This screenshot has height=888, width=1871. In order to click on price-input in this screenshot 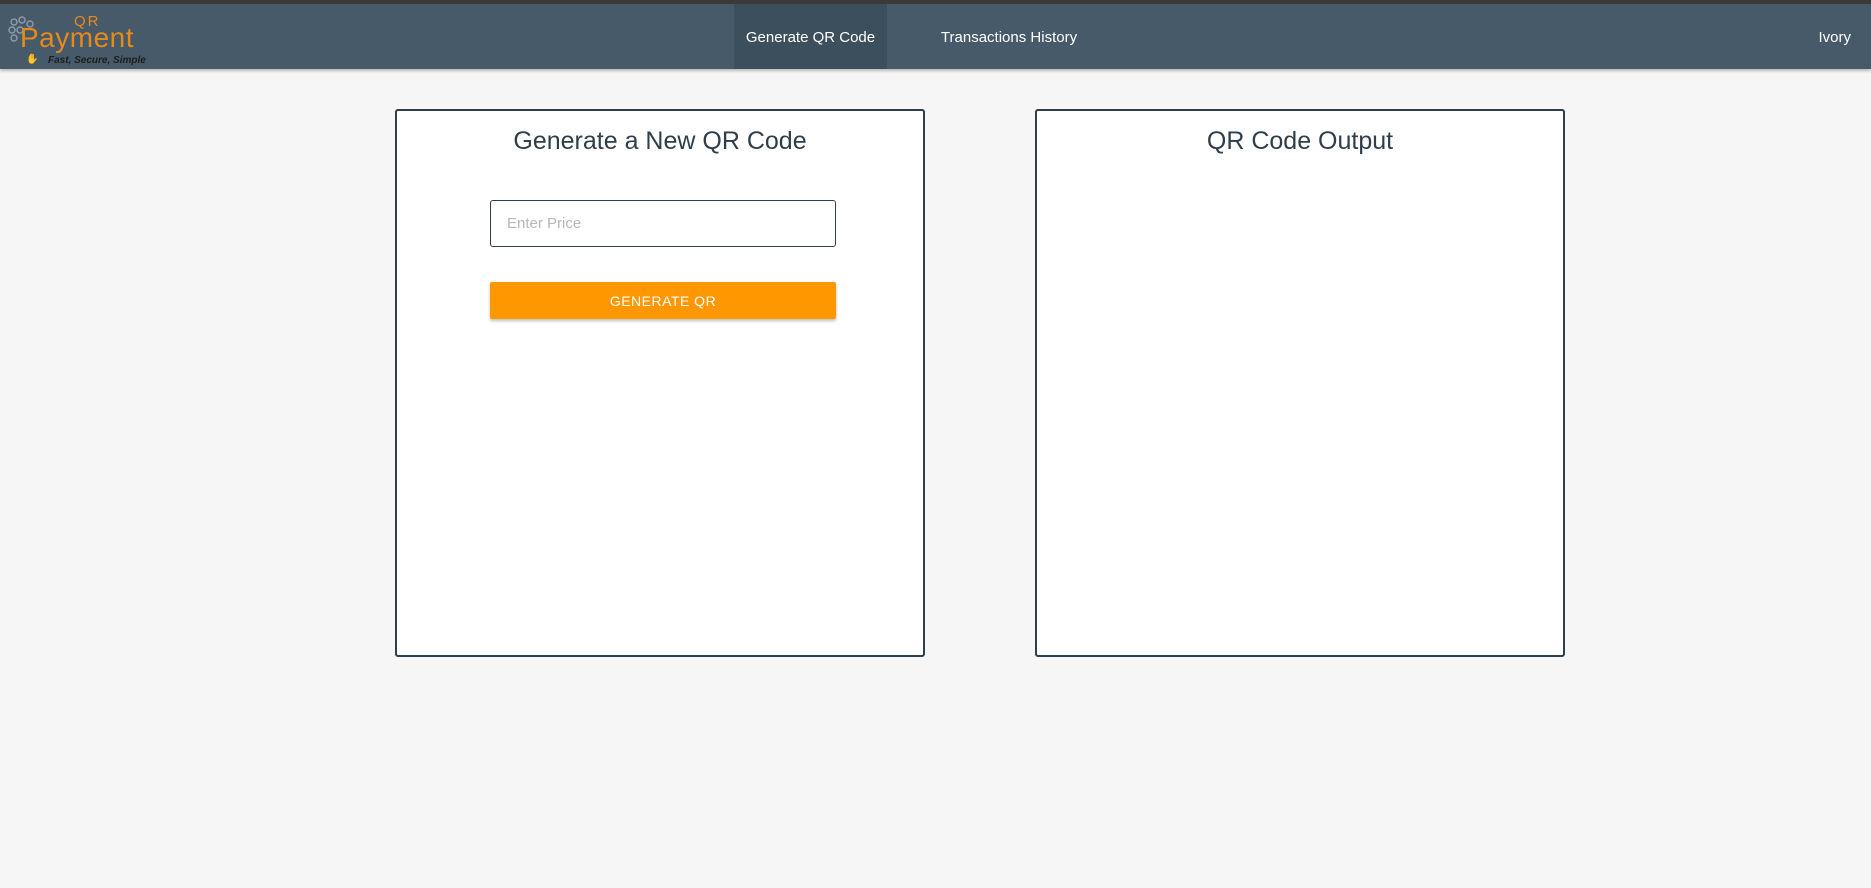, I will do `click(663, 223)`.